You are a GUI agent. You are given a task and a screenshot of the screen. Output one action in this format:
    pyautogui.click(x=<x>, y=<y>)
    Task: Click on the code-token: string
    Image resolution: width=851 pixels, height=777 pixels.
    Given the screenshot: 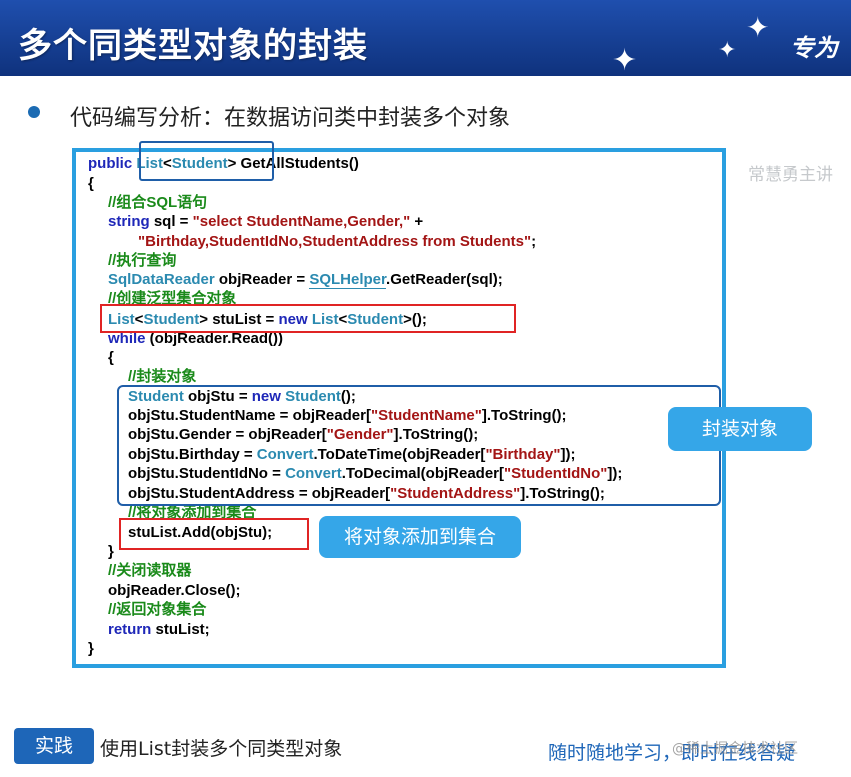 What is the action you would take?
    pyautogui.click(x=129, y=221)
    